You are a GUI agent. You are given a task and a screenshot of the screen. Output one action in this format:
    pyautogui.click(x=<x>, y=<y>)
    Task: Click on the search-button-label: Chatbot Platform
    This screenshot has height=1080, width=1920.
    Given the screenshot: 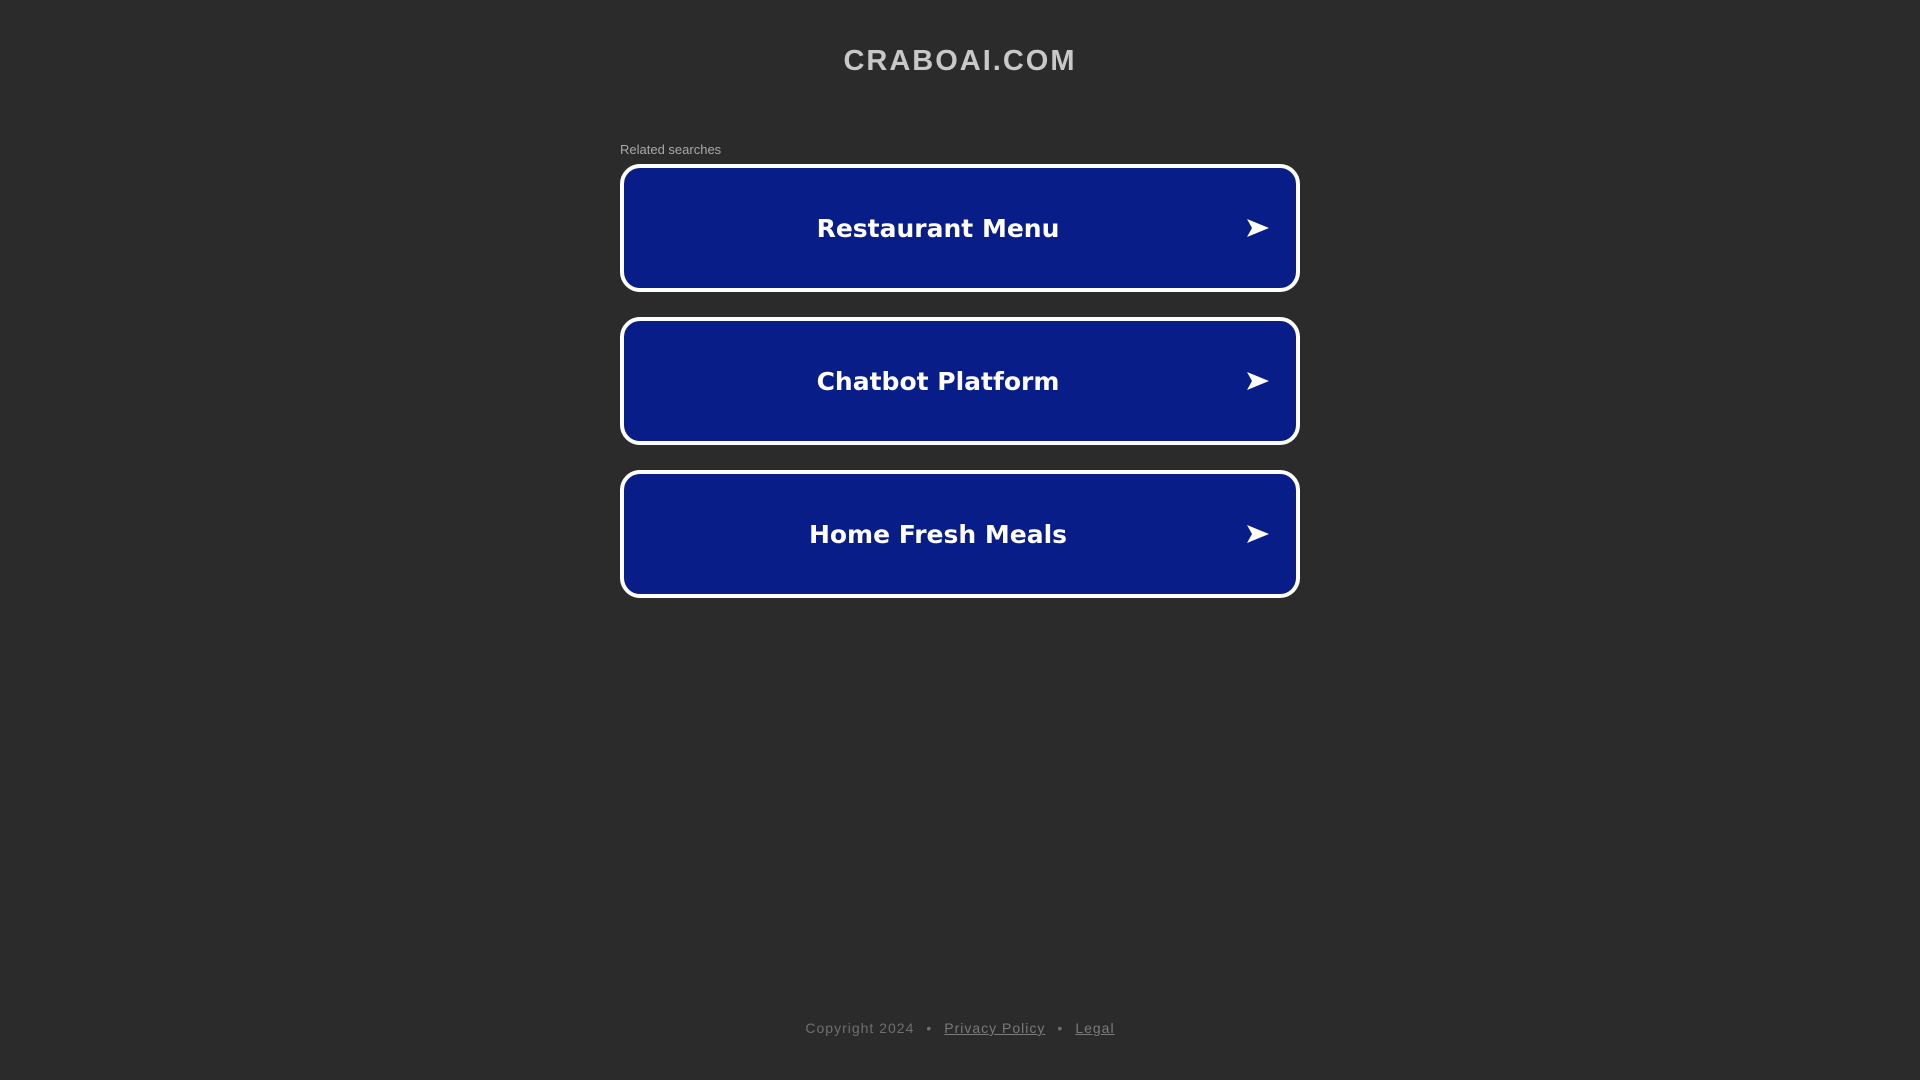 What is the action you would take?
    pyautogui.click(x=938, y=381)
    